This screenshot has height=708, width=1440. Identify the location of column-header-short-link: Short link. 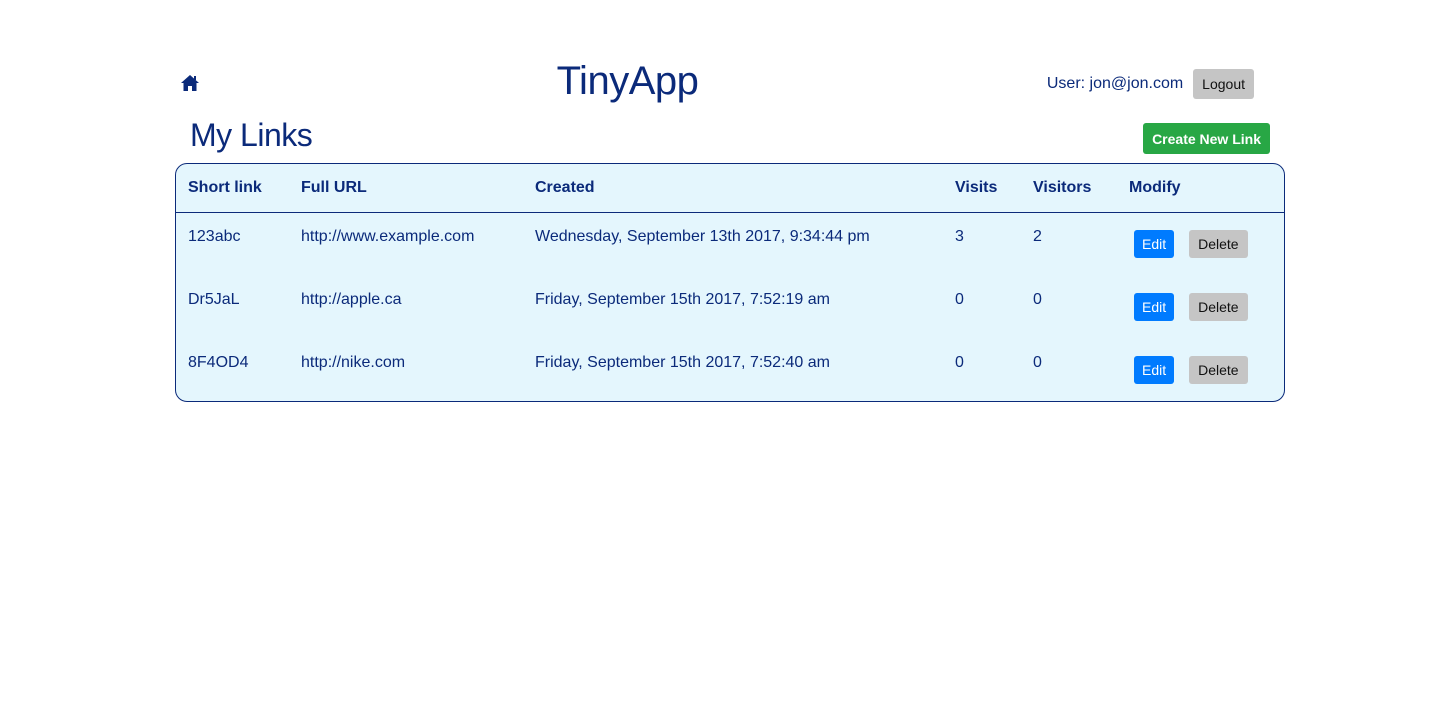
(238, 188).